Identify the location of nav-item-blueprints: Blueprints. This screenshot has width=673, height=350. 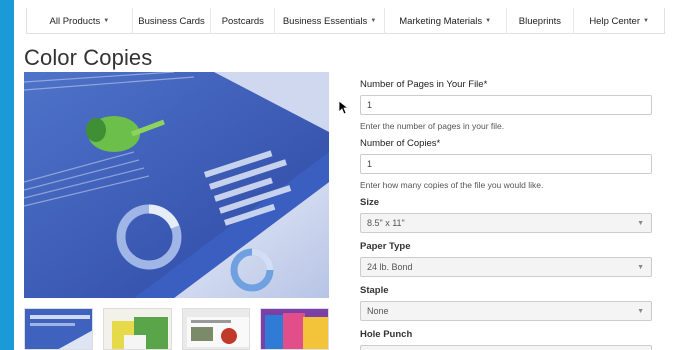
(541, 21).